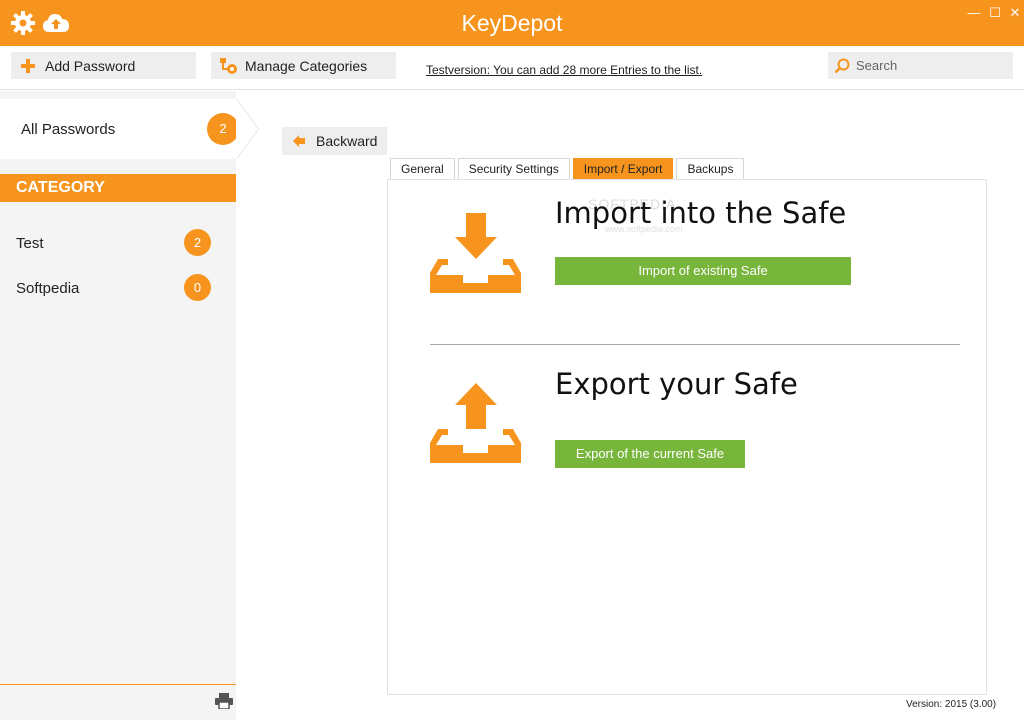 The image size is (1024, 720). I want to click on tray-export-icon, so click(475, 425).